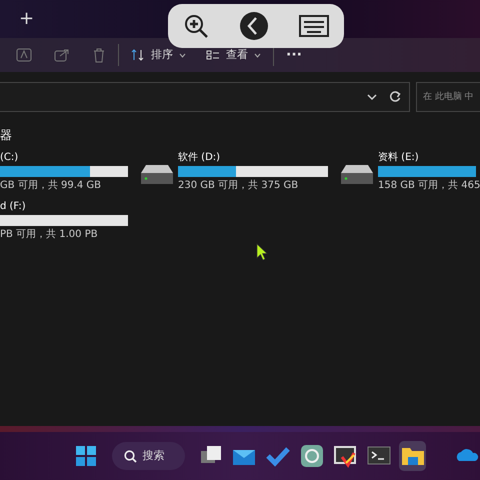 The height and width of the screenshot is (480, 480). I want to click on drive-info: GB 可用，共 99.4 GB, so click(51, 185).